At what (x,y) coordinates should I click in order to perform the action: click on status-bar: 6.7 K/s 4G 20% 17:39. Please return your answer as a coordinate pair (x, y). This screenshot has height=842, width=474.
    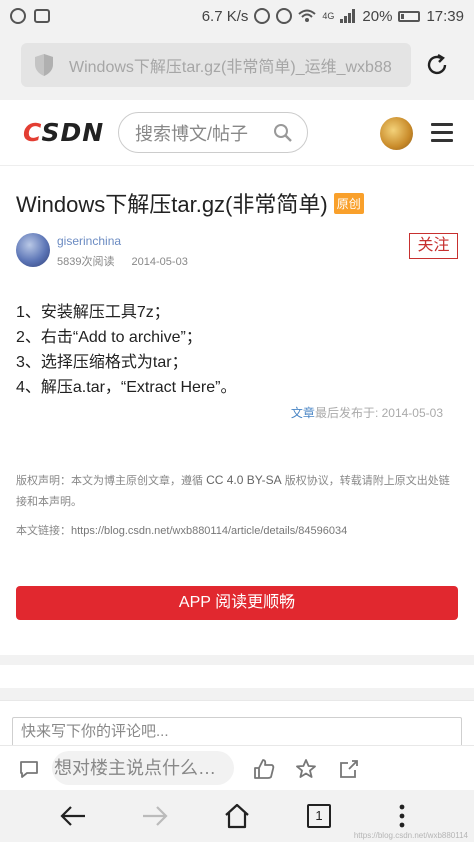
    Looking at the image, I should click on (237, 16).